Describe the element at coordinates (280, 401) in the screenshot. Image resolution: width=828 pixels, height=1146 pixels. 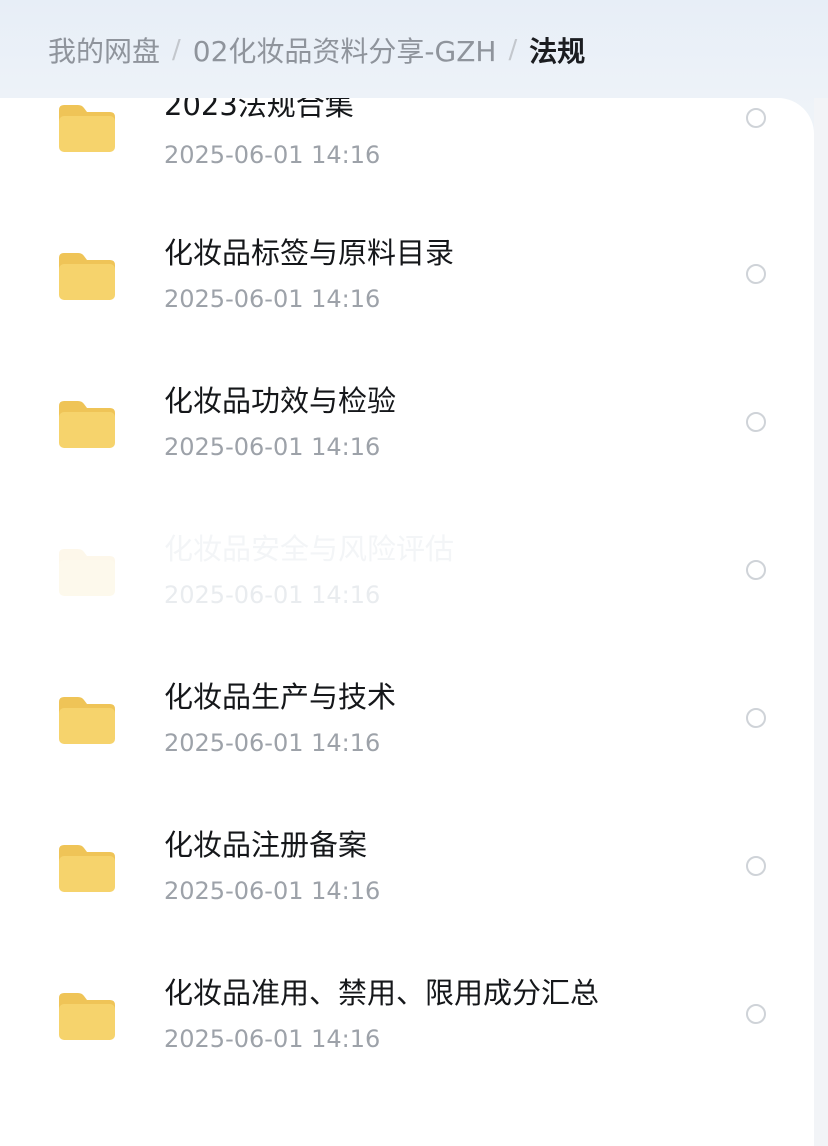
I see `file-name: 化妆品功效与检验` at that location.